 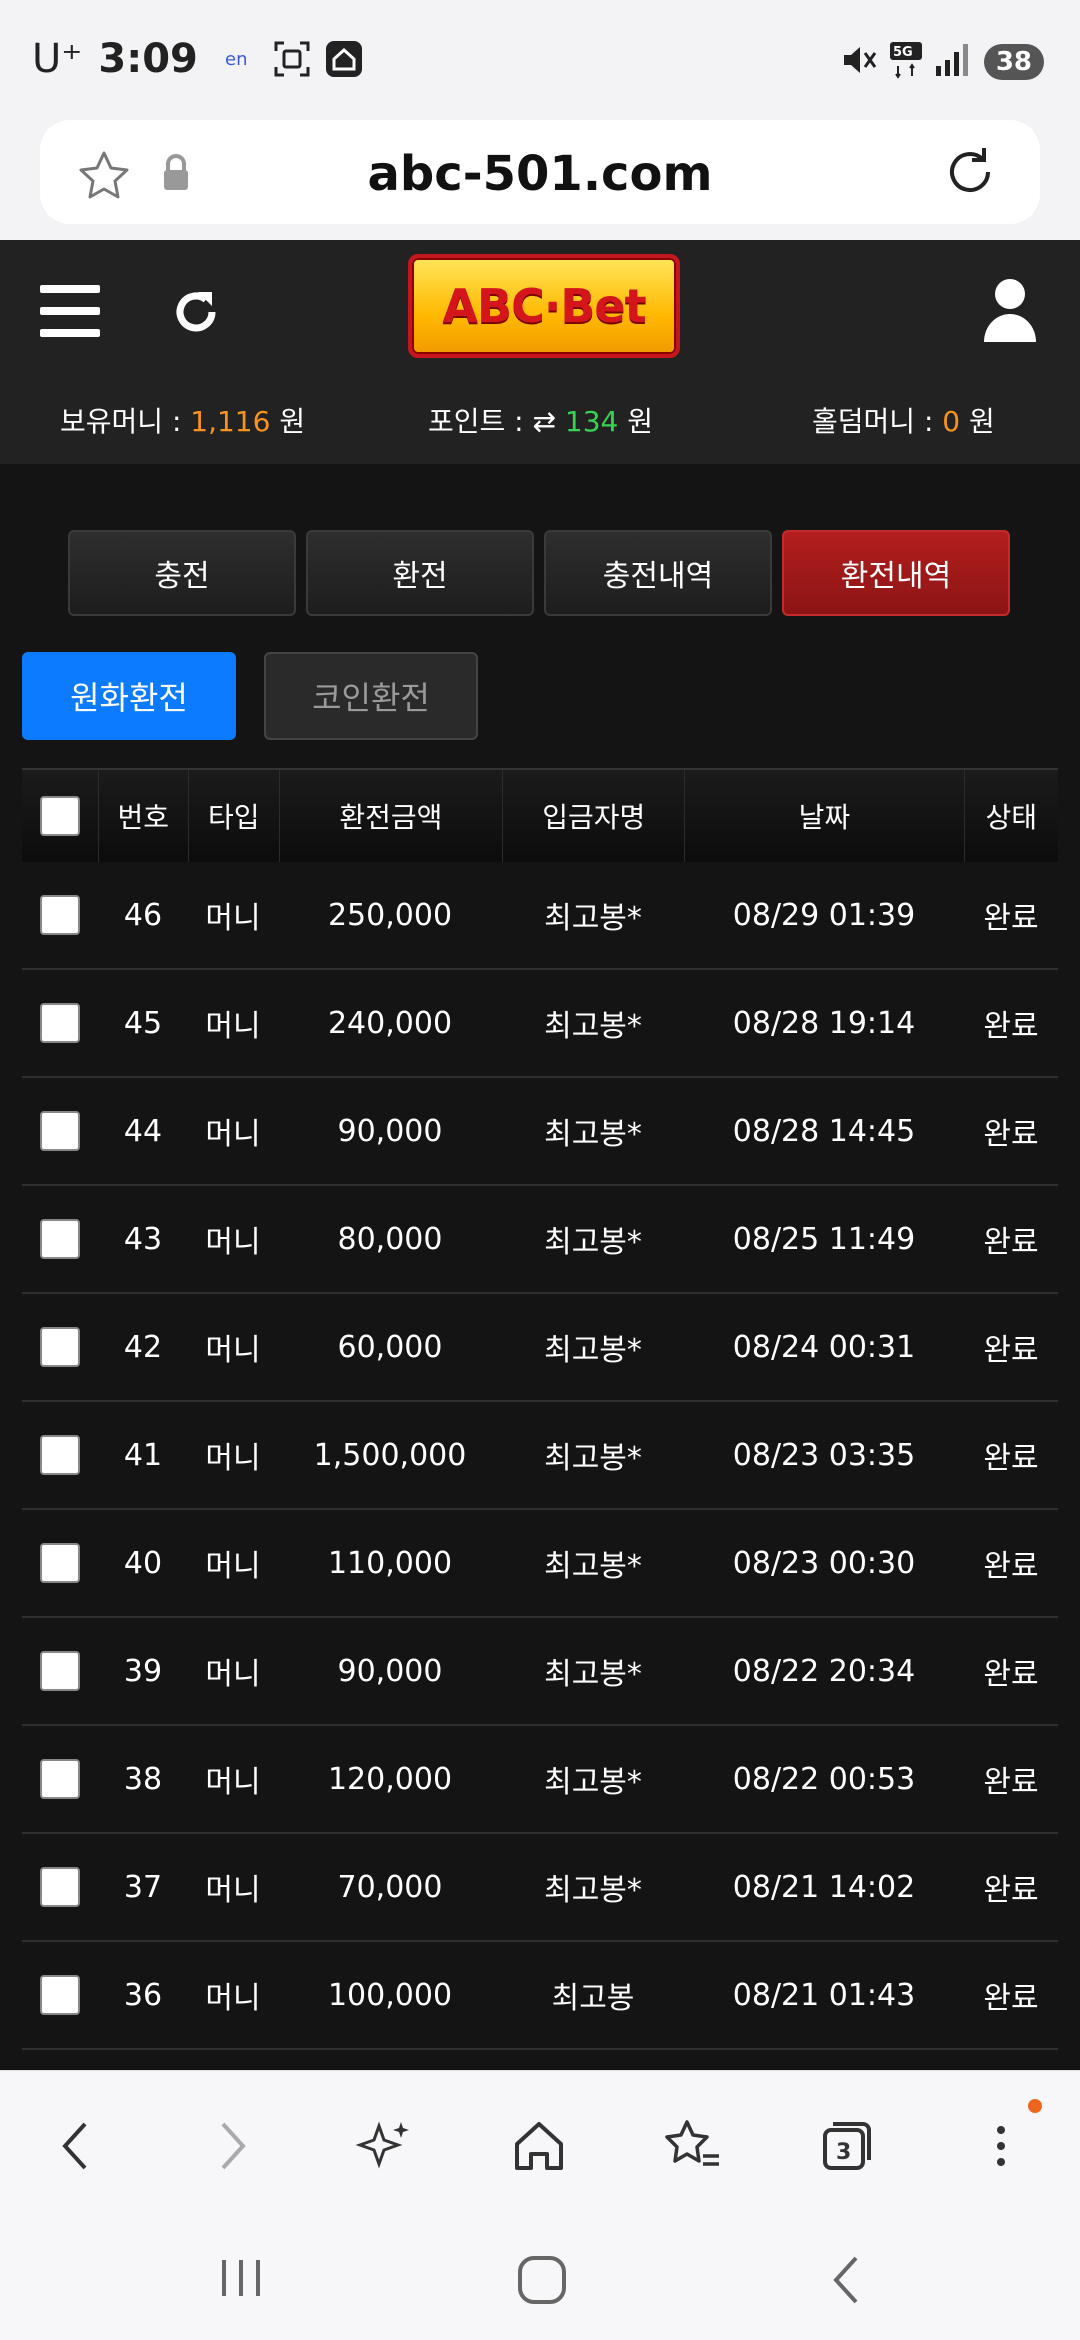 I want to click on row-amount: 70,000, so click(x=390, y=1887).